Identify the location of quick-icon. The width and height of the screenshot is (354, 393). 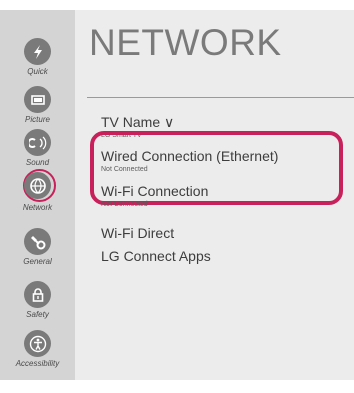
(37, 51).